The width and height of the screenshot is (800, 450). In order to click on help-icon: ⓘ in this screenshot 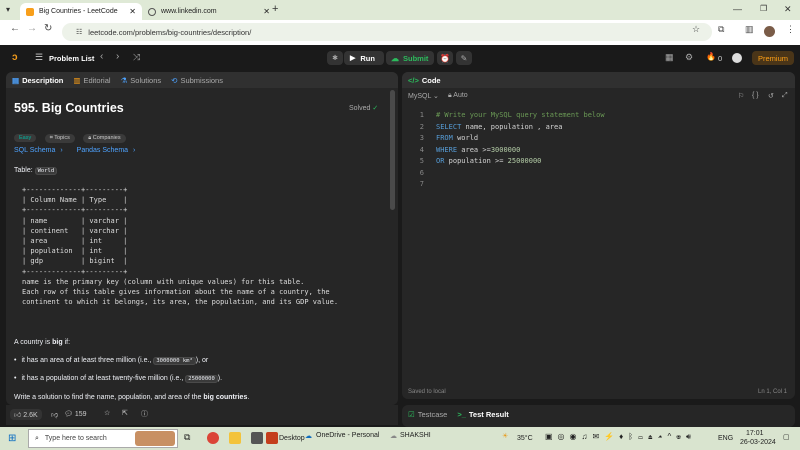, I will do `click(144, 414)`.